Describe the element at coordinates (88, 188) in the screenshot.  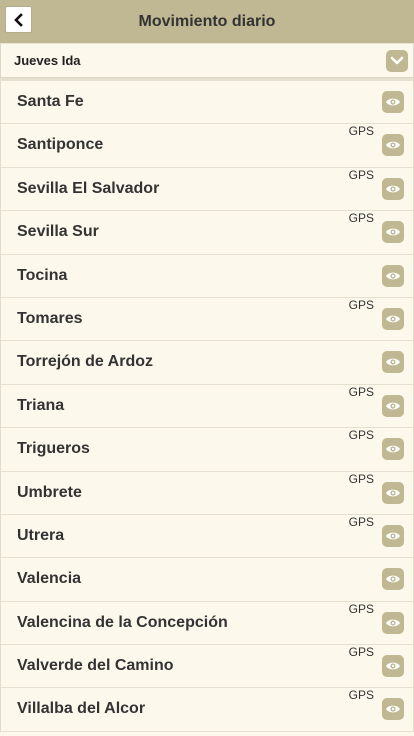
I see `stop-name: Sevilla El Salvador` at that location.